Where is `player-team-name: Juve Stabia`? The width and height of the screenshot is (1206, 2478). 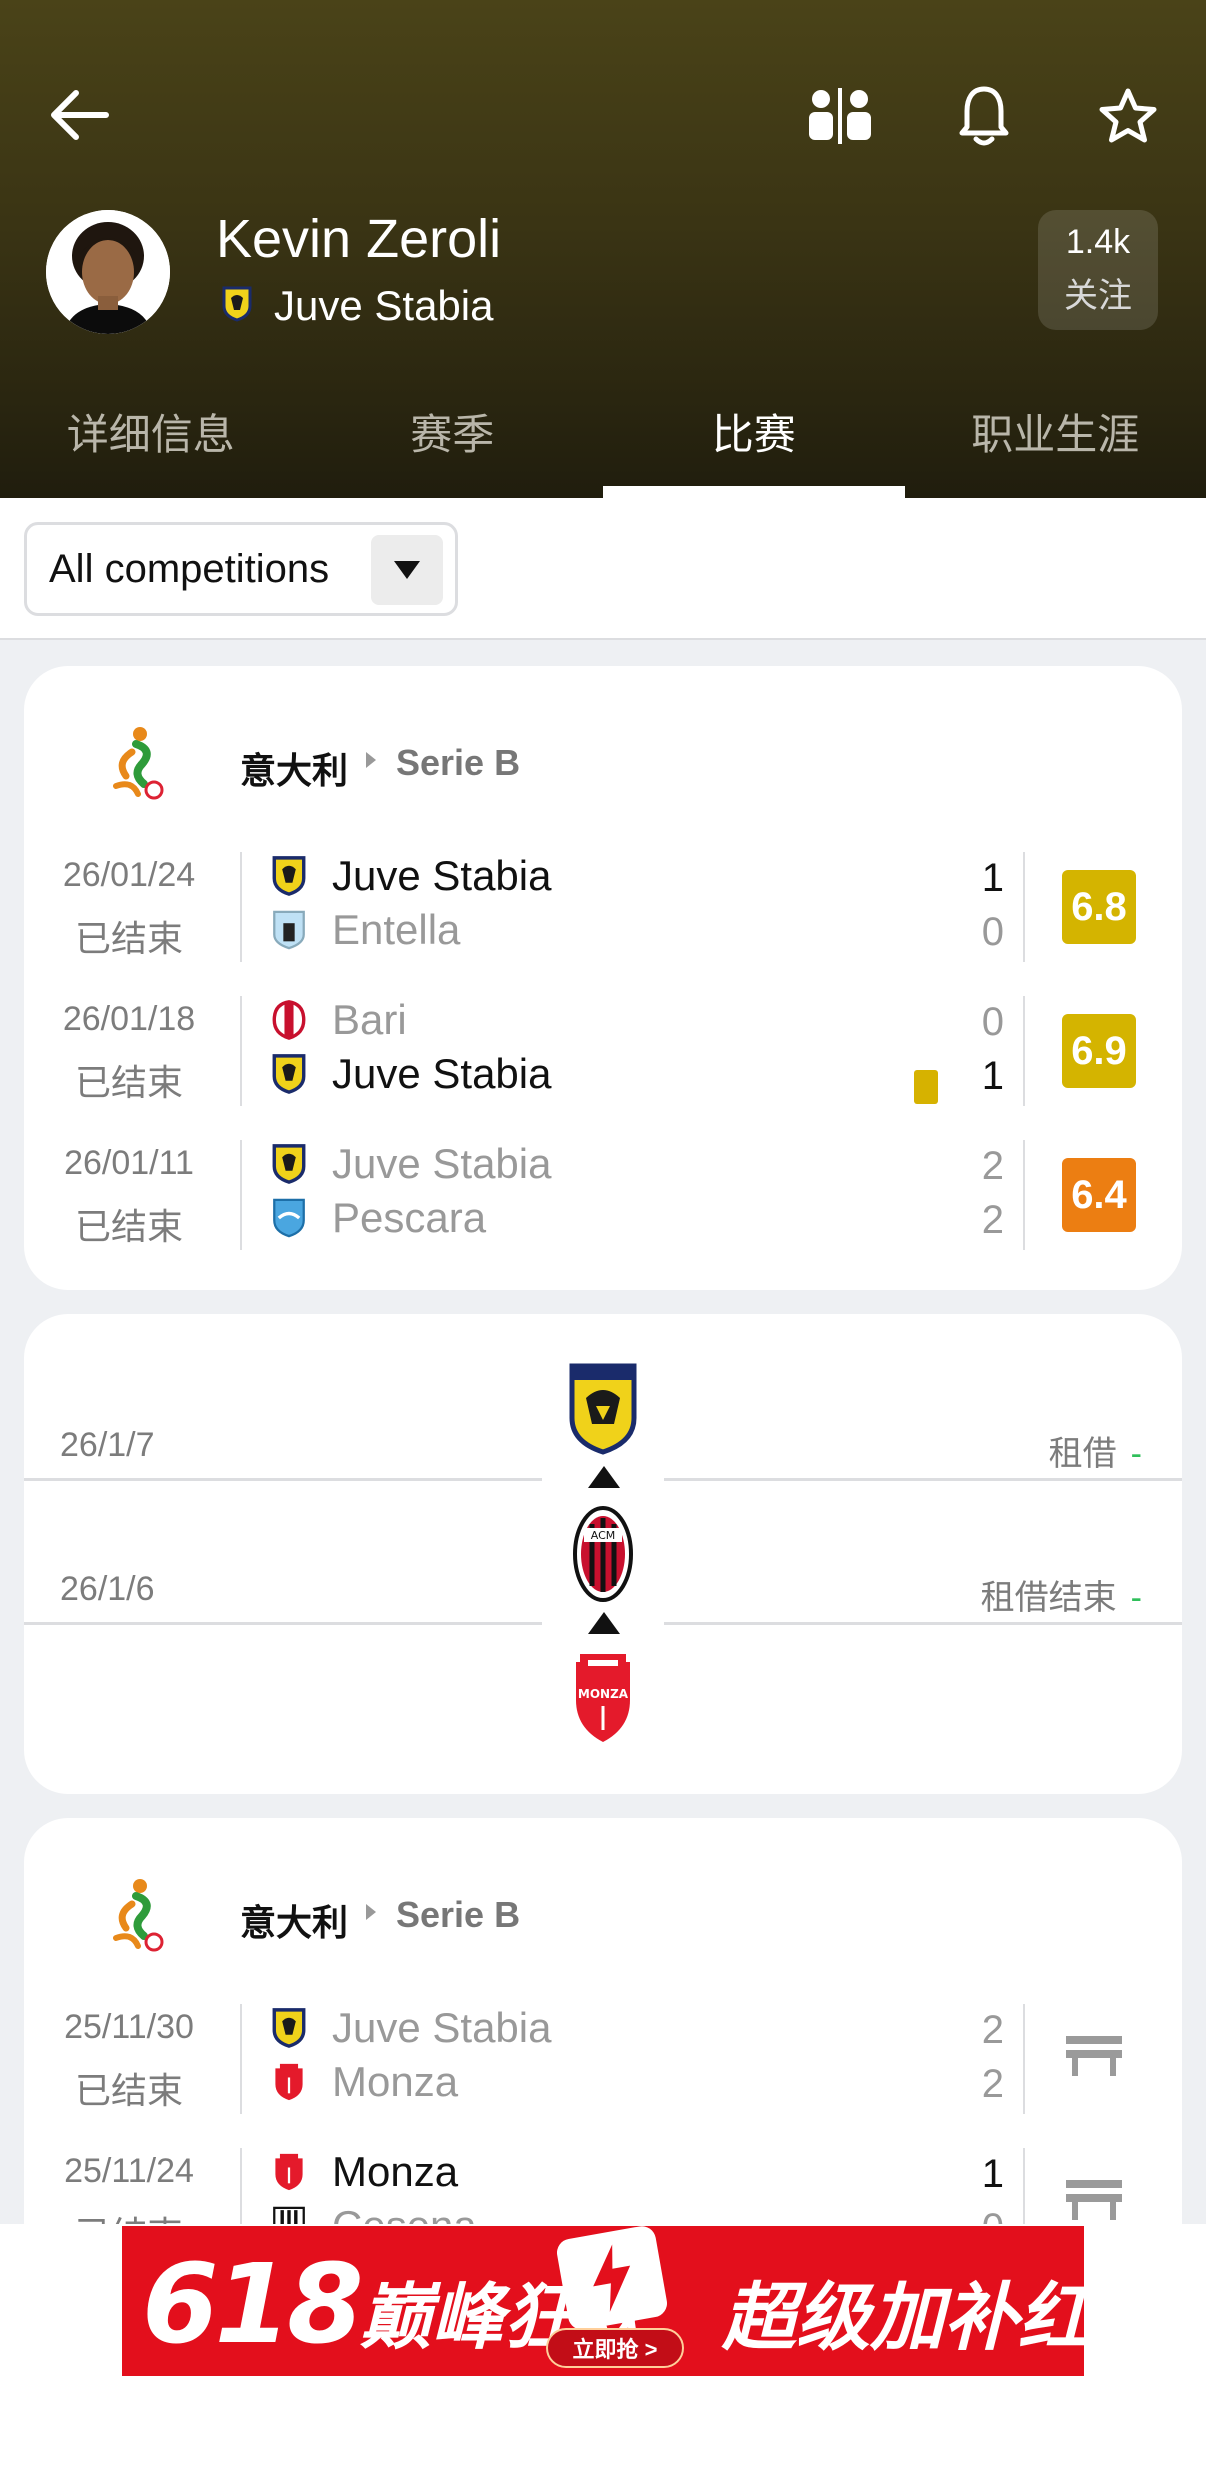 player-team-name: Juve Stabia is located at coordinates (384, 305).